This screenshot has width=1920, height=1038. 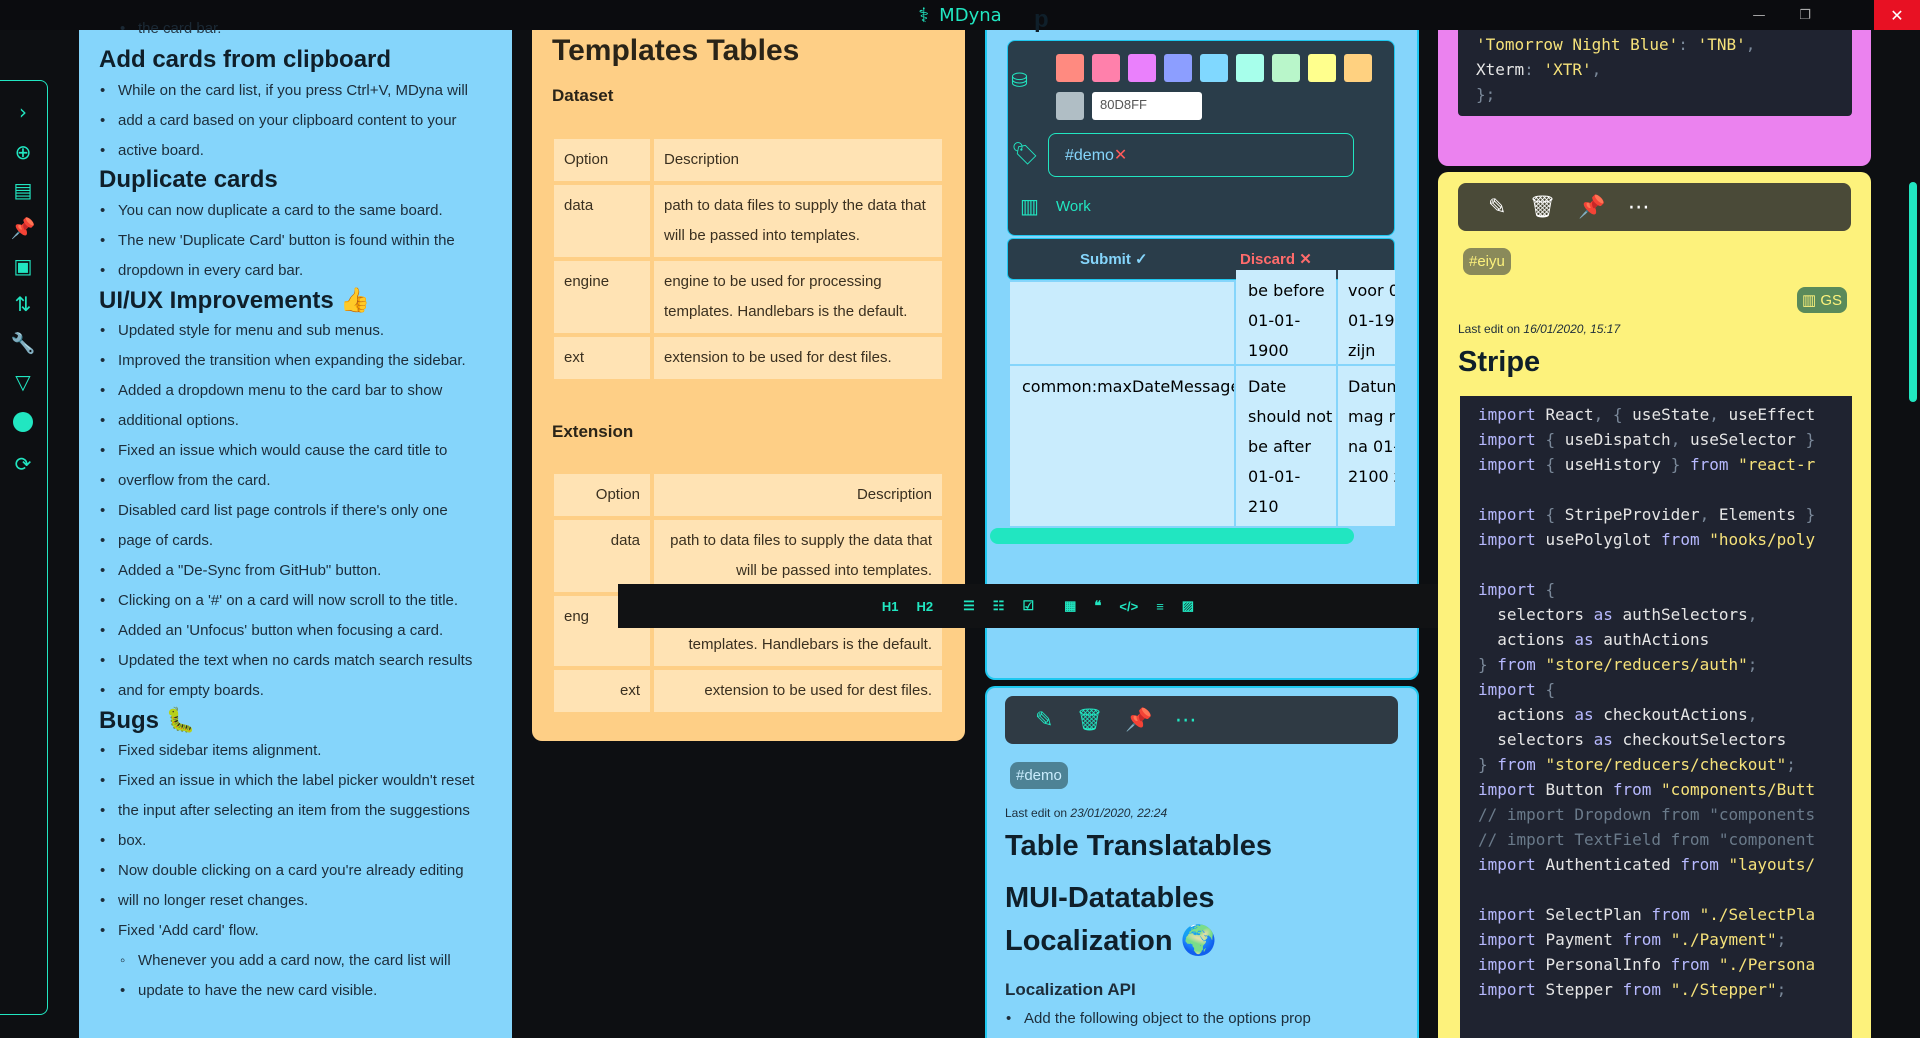 I want to click on code-line: import React, { useState, useEffect, so click(x=1647, y=414).